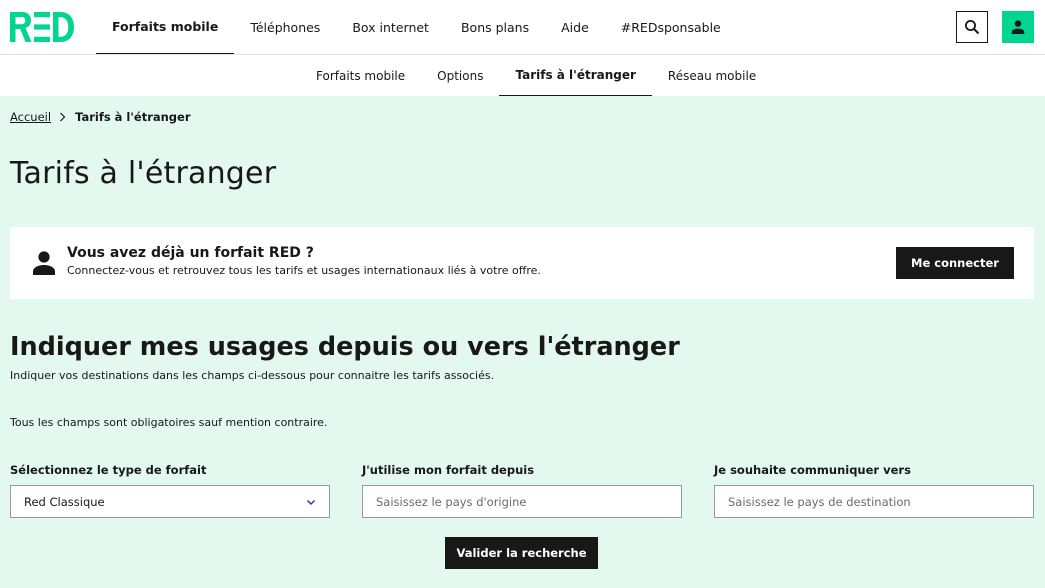 The width and height of the screenshot is (1045, 588). Describe the element at coordinates (521, 553) in the screenshot. I see `submit-search-button: Valider la recherche` at that location.